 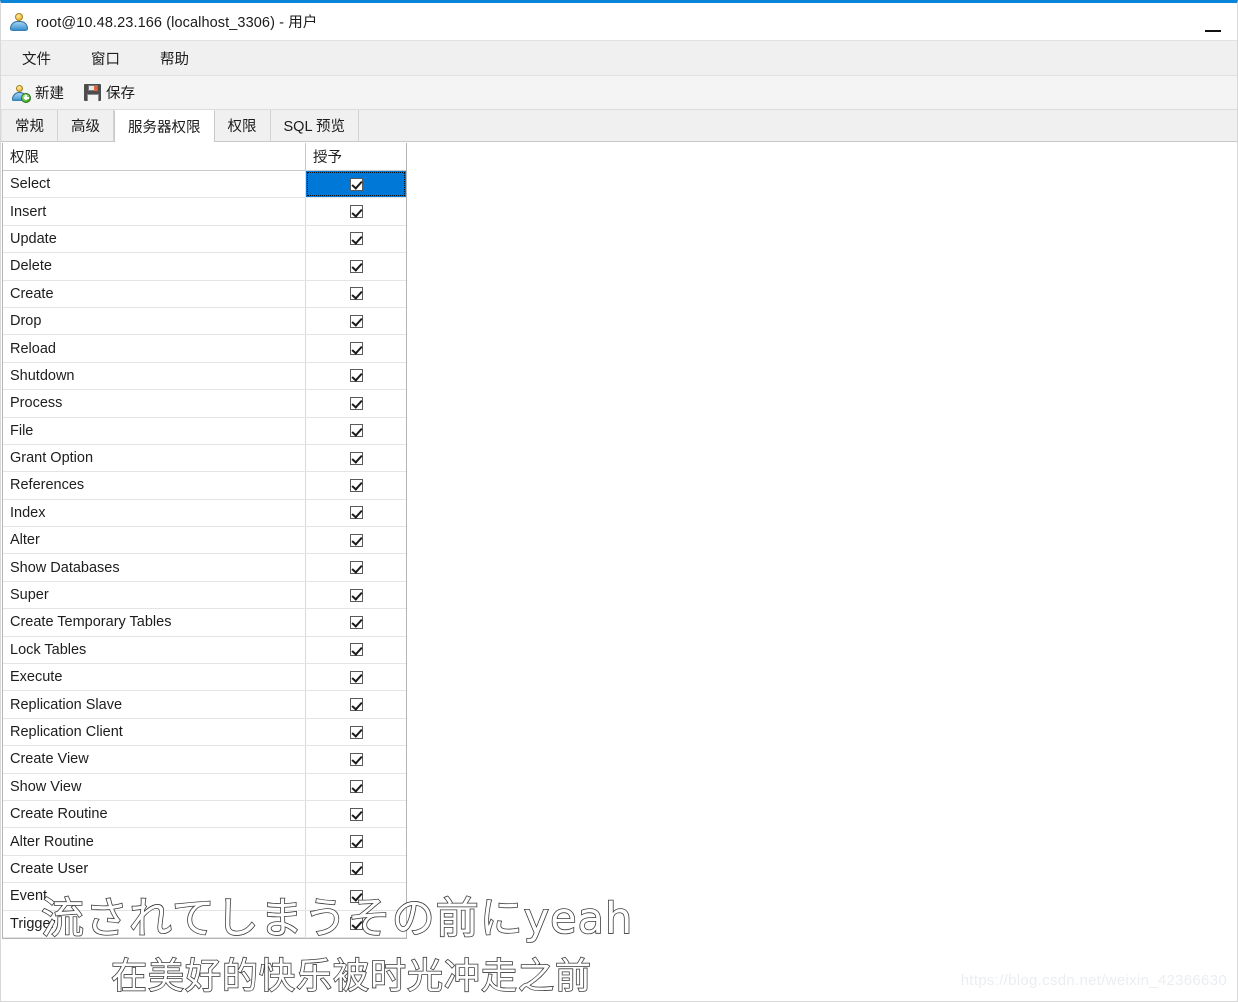 I want to click on table-row: Grant Option, so click(x=204, y=458).